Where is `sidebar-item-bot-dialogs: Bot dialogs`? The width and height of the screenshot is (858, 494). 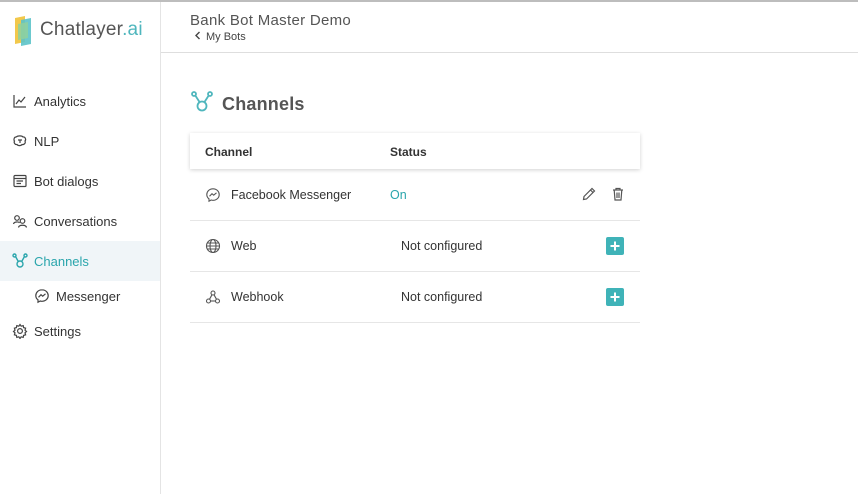
sidebar-item-bot-dialogs: Bot dialogs is located at coordinates (80, 181).